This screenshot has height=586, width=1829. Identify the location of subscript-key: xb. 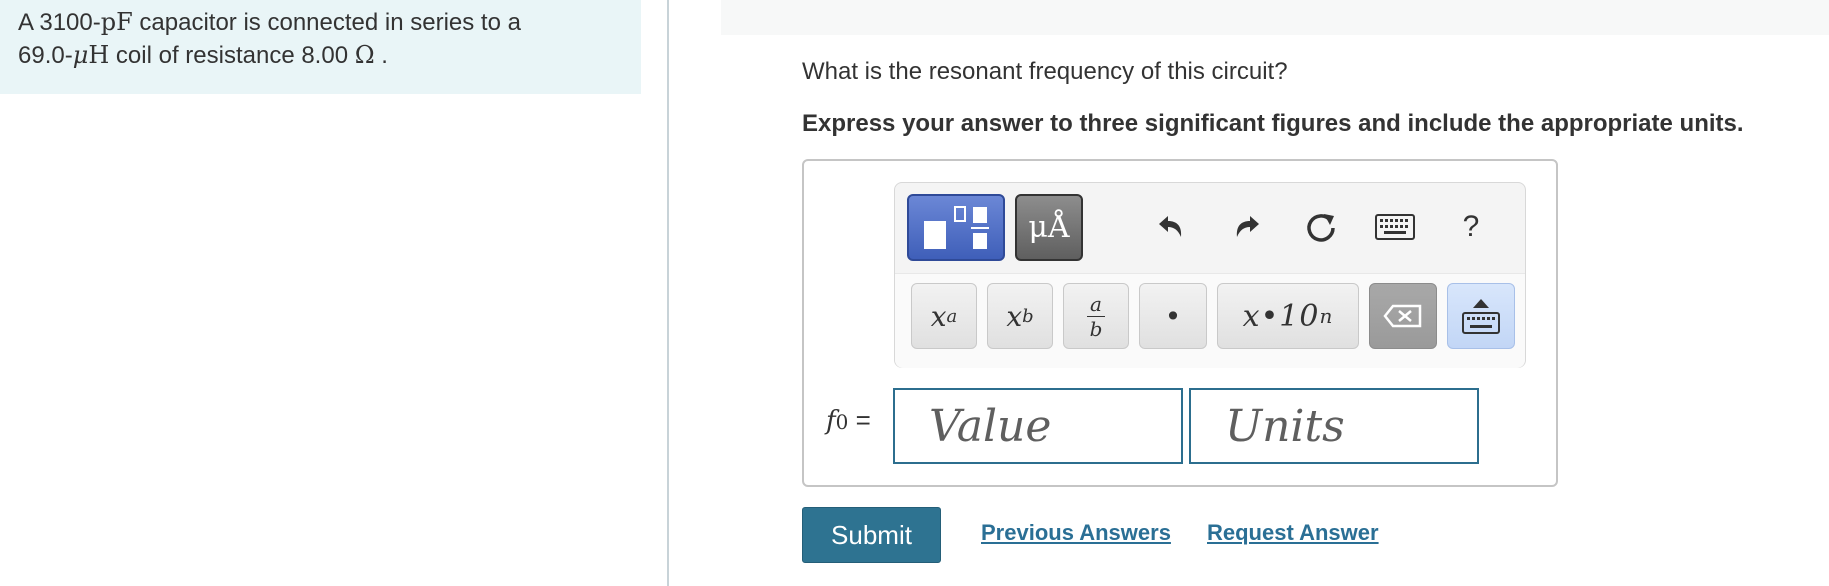
(1020, 316).